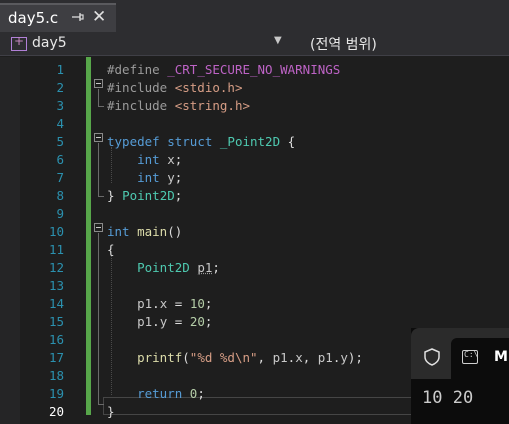 The height and width of the screenshot is (424, 509). Describe the element at coordinates (144, 232) in the screenshot. I see `code-text: int main()` at that location.